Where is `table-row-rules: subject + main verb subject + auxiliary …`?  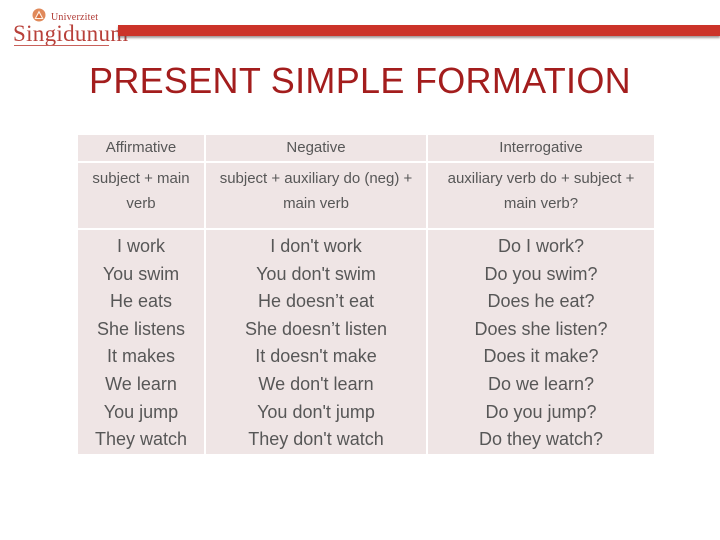 table-row-rules: subject + main verb subject + auxiliary … is located at coordinates (366, 195).